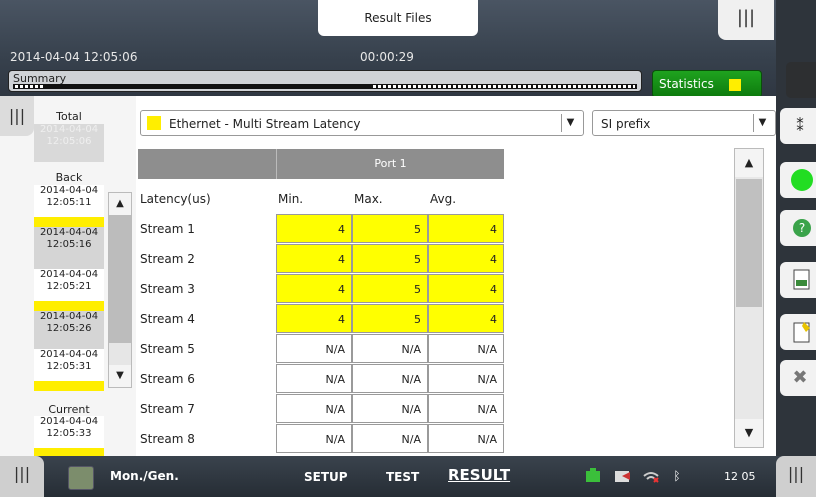 This screenshot has height=497, width=816. Describe the element at coordinates (265, 124) in the screenshot. I see `test-type-value: Ethernet - Multi Stream Latency` at that location.